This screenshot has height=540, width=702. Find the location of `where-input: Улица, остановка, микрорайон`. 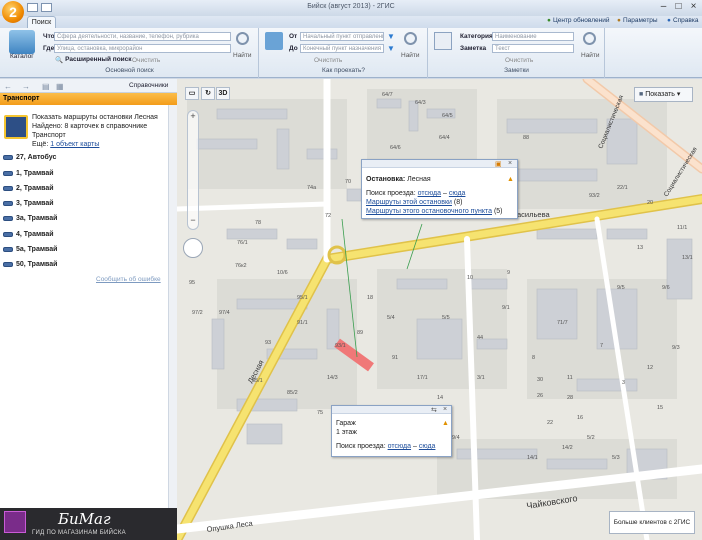

where-input: Улица, остановка, микрорайон is located at coordinates (142, 48).